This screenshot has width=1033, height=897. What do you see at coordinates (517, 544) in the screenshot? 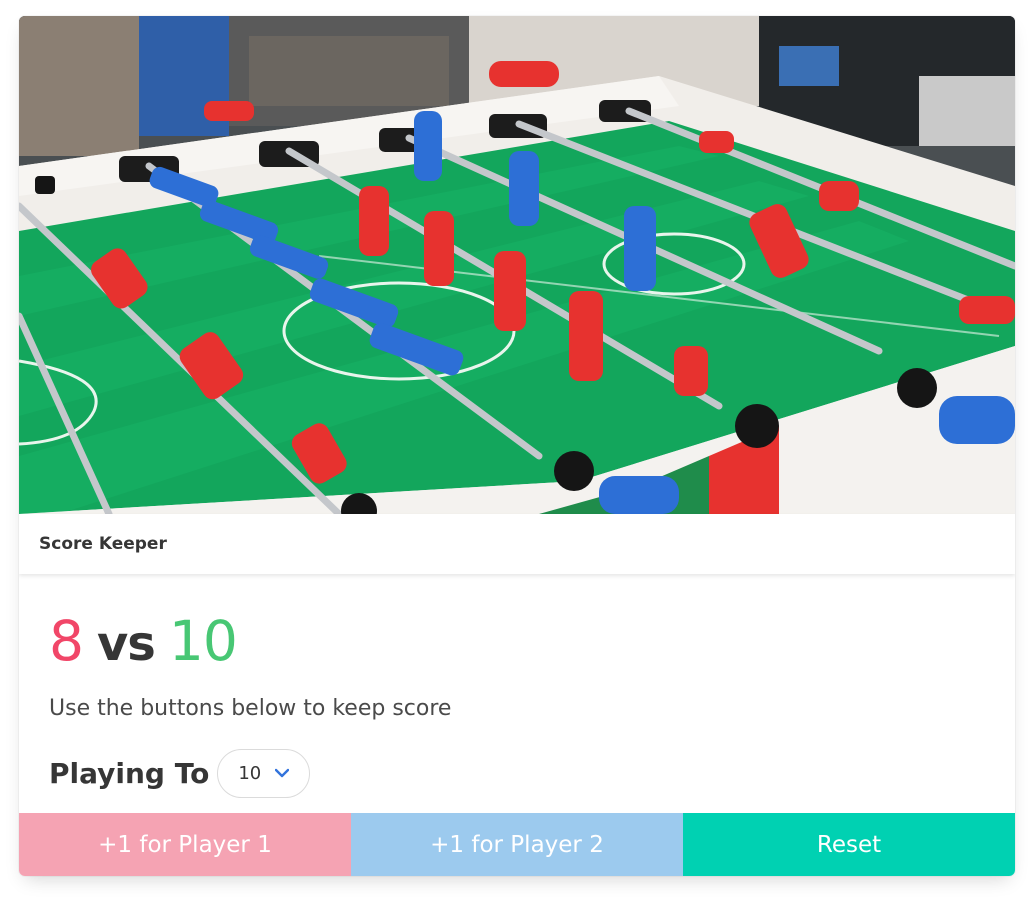
I see `card-header: Score Keeper` at bounding box center [517, 544].